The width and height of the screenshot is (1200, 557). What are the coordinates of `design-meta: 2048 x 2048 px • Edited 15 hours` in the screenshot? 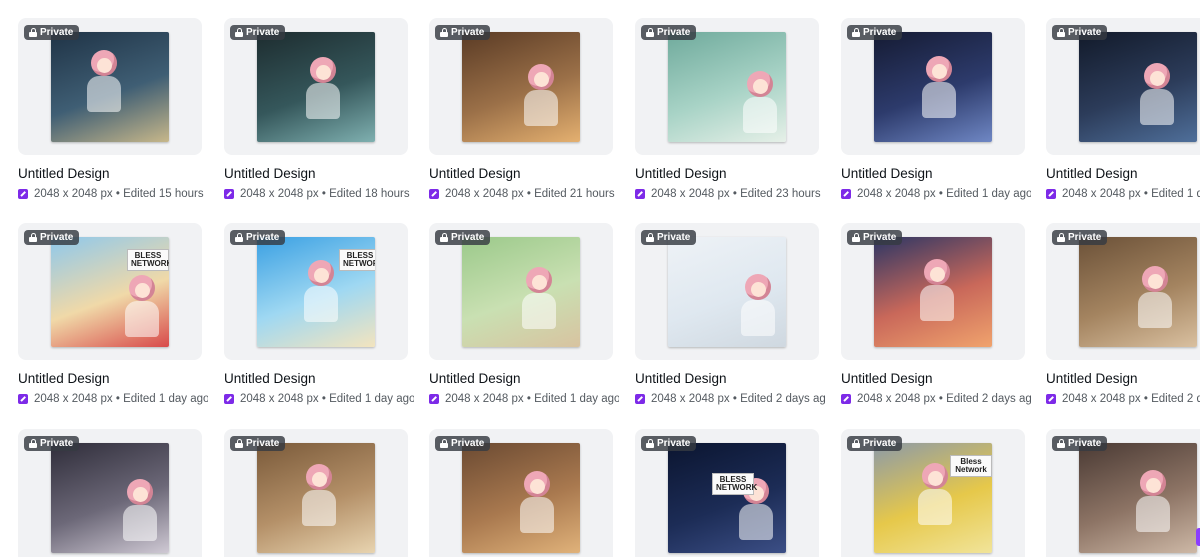 It's located at (113, 194).